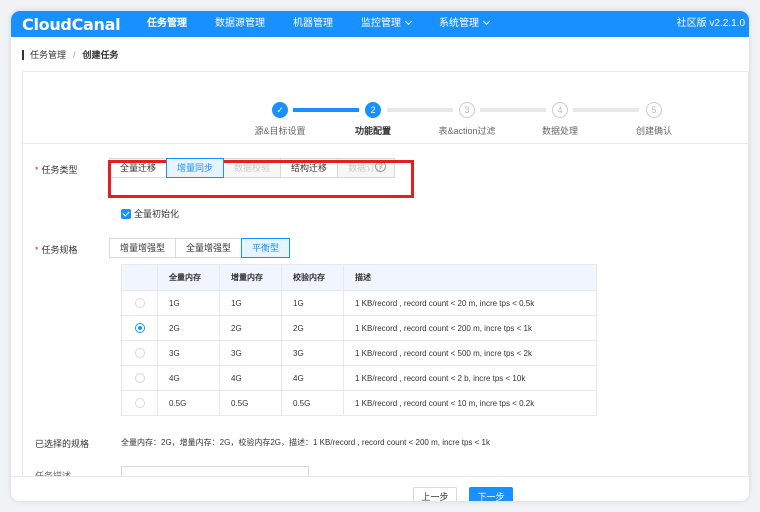  Describe the element at coordinates (195, 168) in the screenshot. I see `task-type-incremental-sync: 增量同步` at that location.